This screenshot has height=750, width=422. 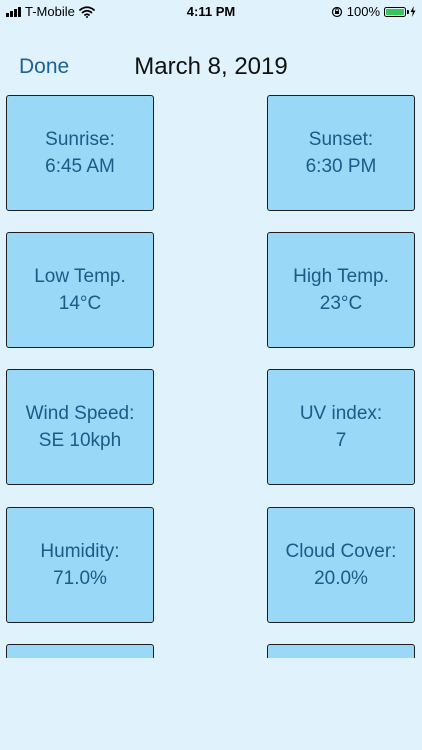 What do you see at coordinates (80, 290) in the screenshot?
I see `low-temp-tile: Low Temp. 14°C` at bounding box center [80, 290].